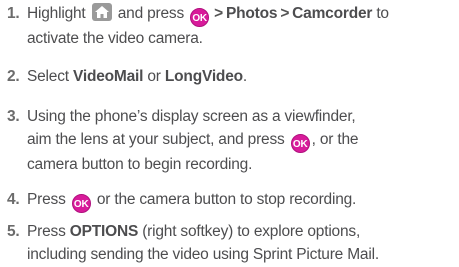 Image resolution: width=459 pixels, height=267 pixels. What do you see at coordinates (151, 13) in the screenshot?
I see `step-text-fragment: and press` at bounding box center [151, 13].